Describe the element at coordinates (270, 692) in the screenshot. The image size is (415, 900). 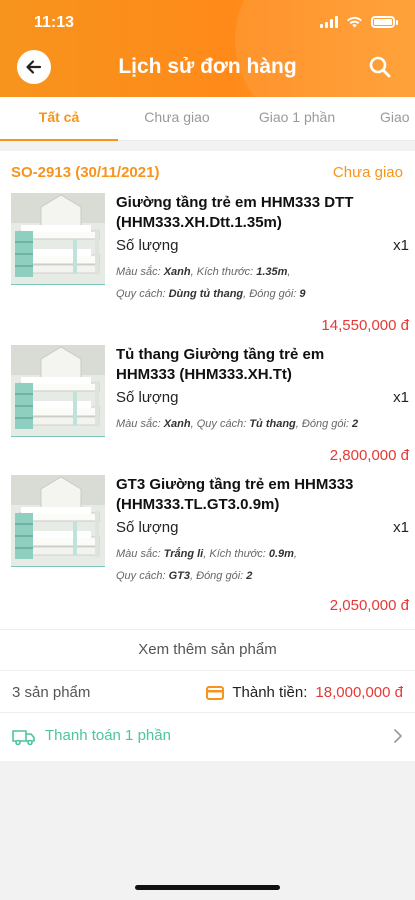
I see `total-label: Thành tiền:` at that location.